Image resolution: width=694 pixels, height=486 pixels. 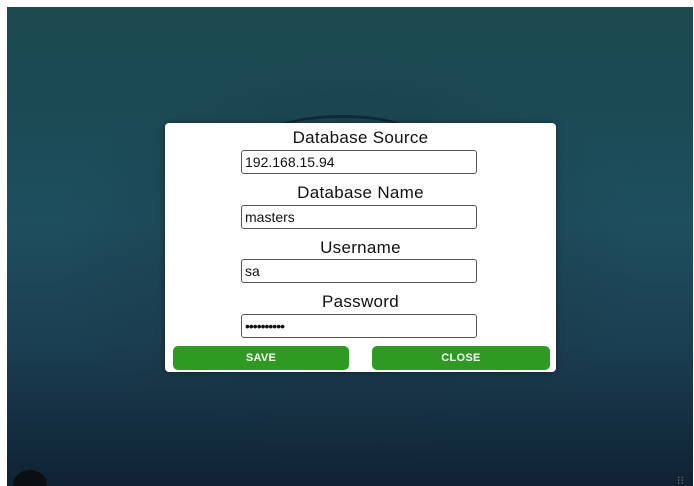 I want to click on nav-icon: ⁝⁝, so click(x=680, y=480).